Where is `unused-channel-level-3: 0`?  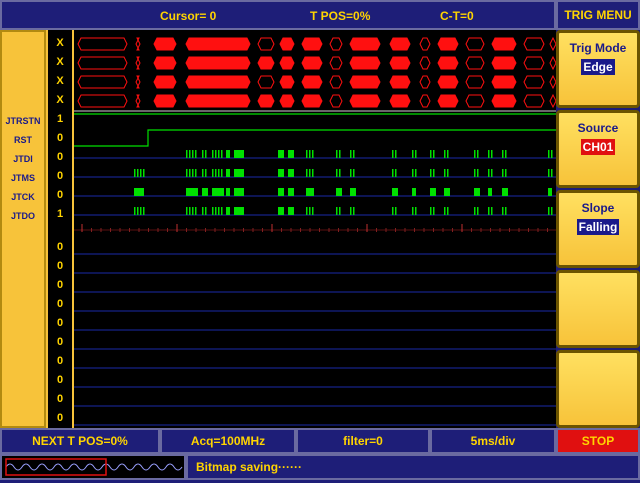 unused-channel-level-3: 0 is located at coordinates (60, 304).